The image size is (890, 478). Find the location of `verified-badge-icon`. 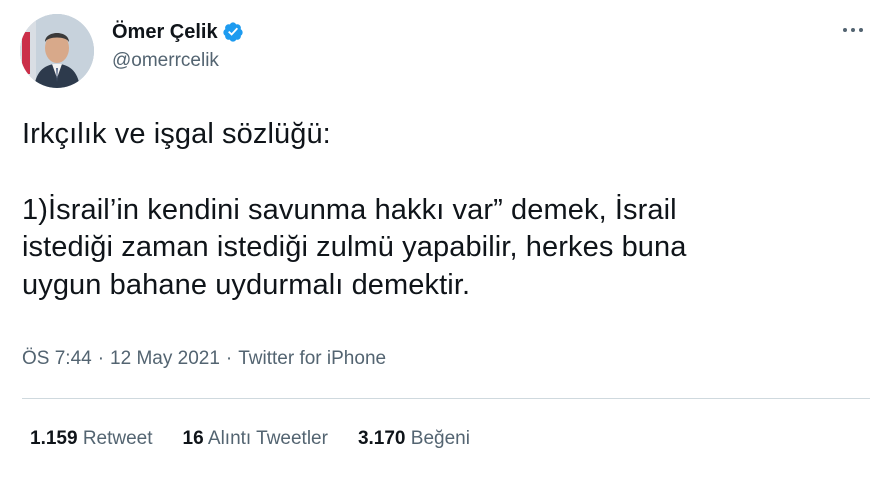

verified-badge-icon is located at coordinates (232, 32).